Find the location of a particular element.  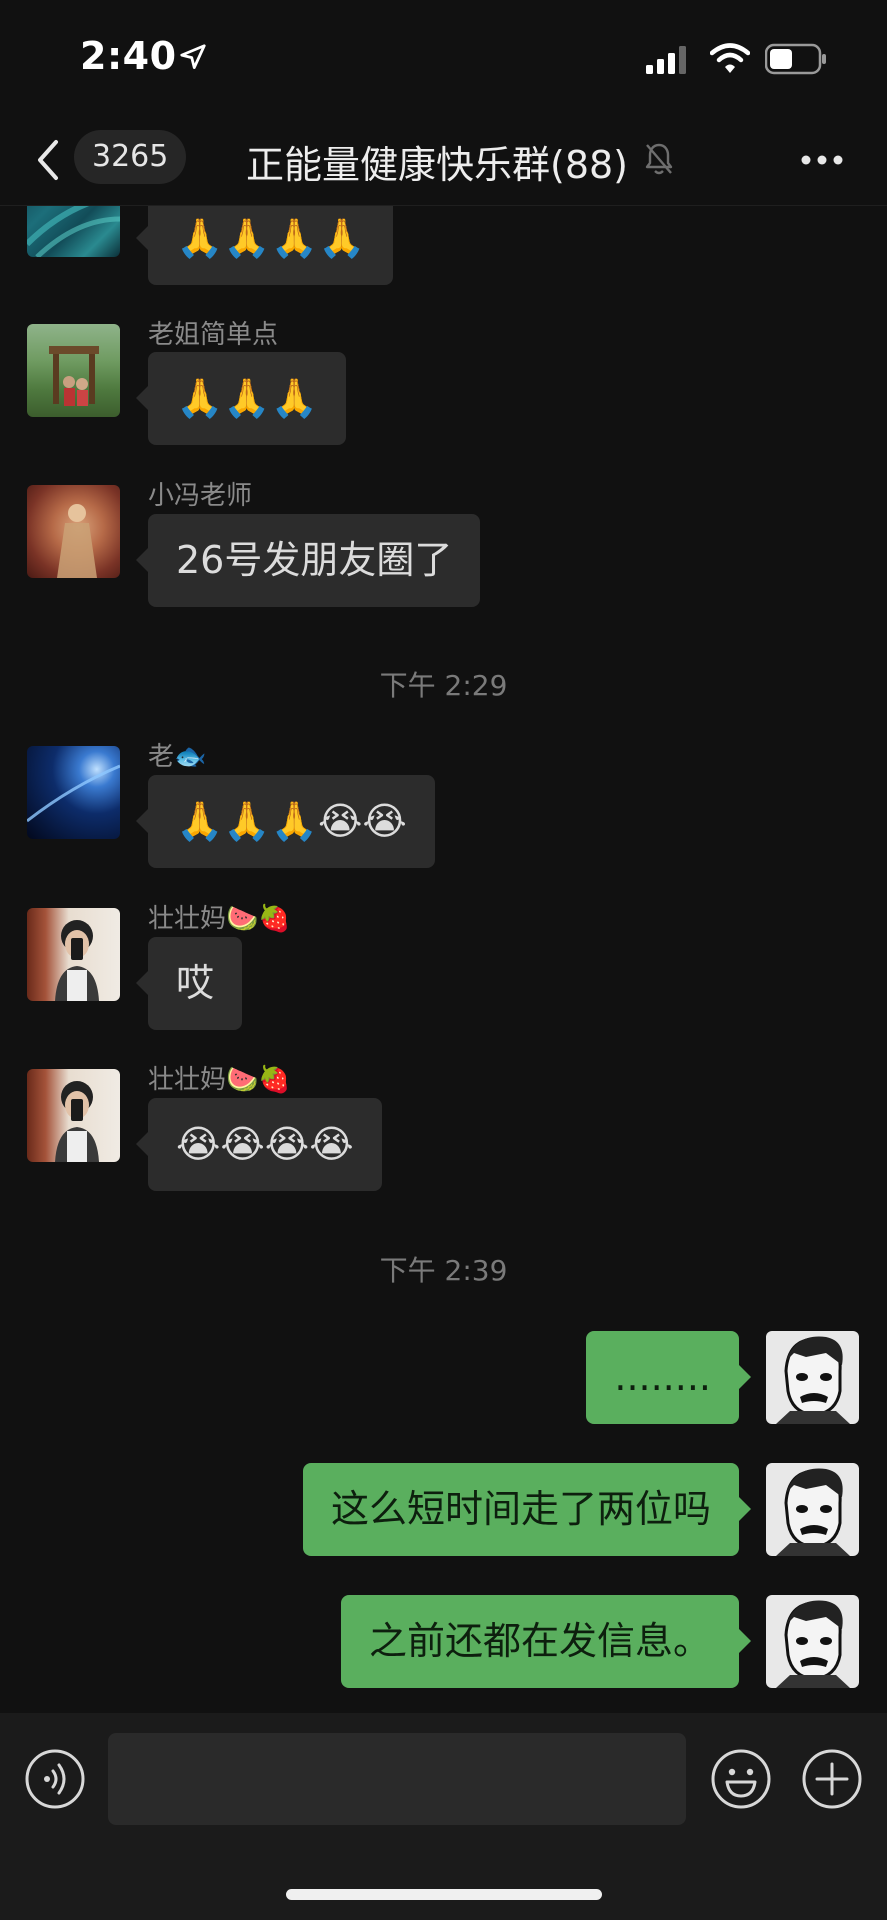

mute-bell-icon is located at coordinates (659, 159).